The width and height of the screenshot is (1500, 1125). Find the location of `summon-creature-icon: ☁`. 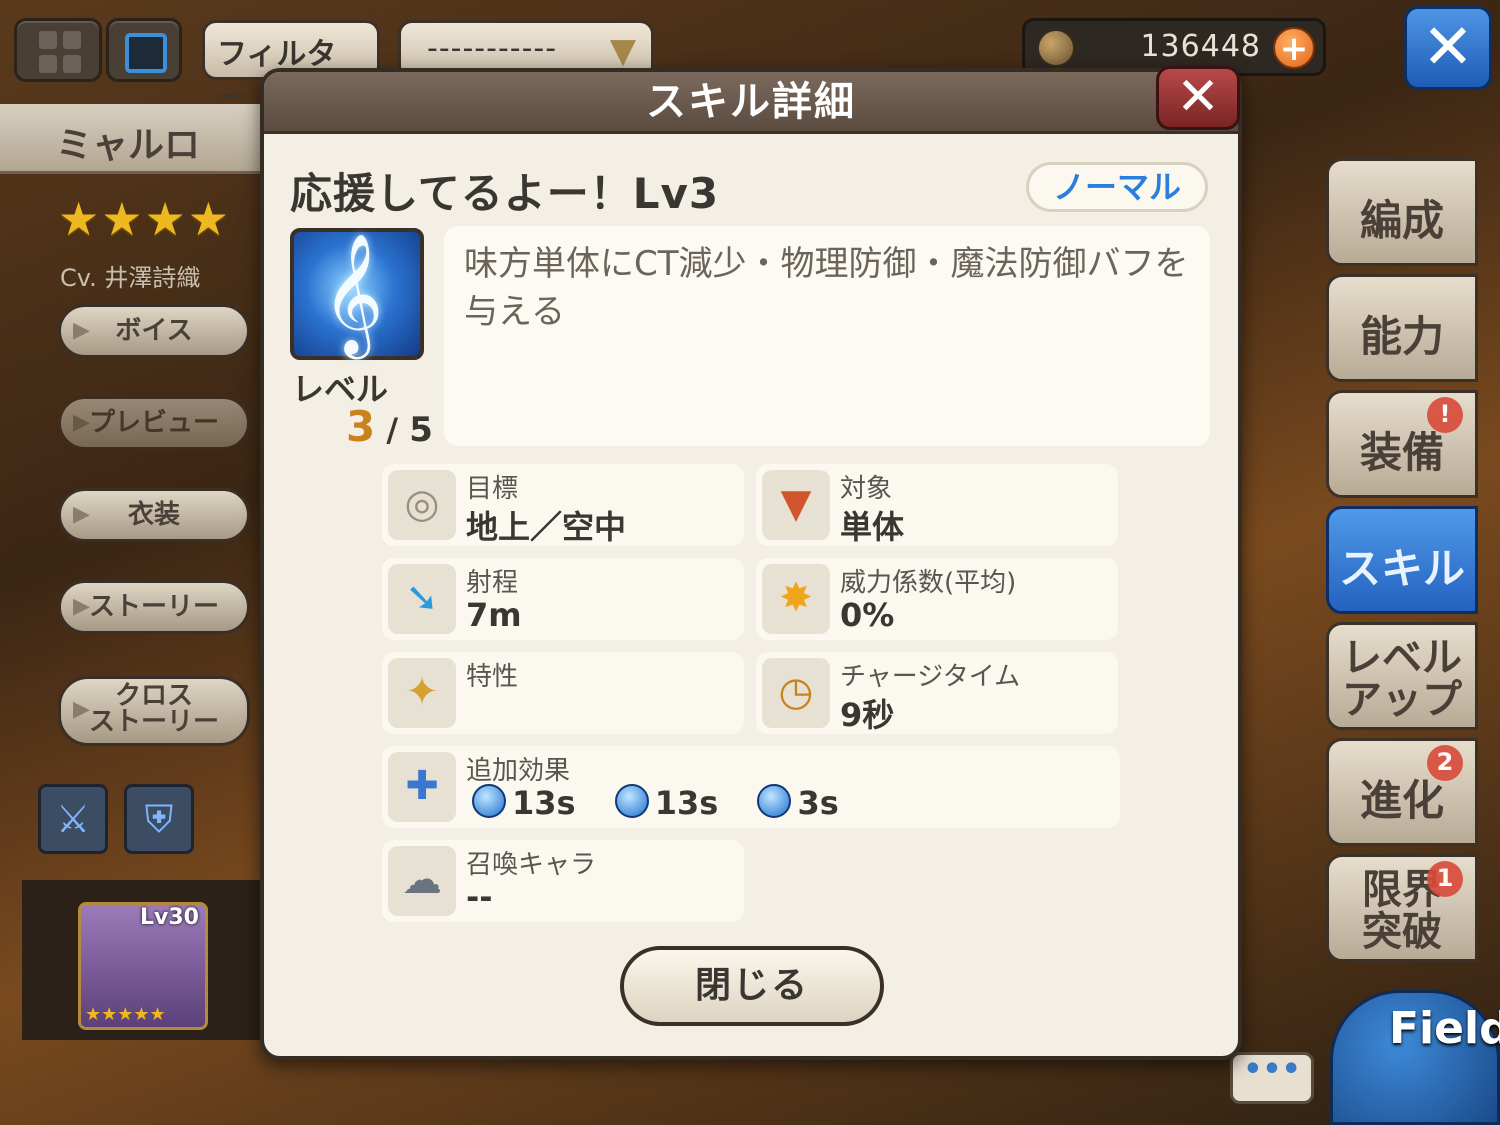

summon-creature-icon: ☁ is located at coordinates (422, 881).